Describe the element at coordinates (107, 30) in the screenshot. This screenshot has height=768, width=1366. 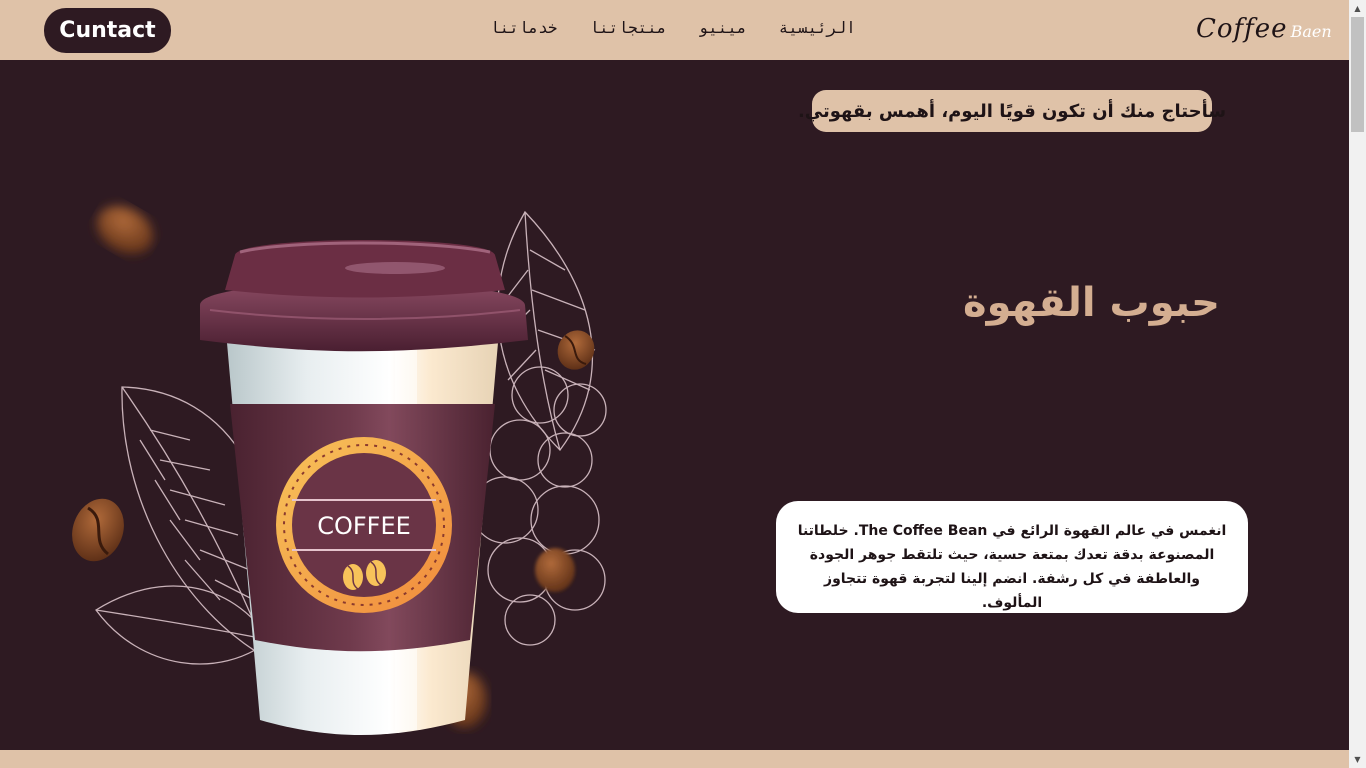
I see `contact-button: Cuntact` at that location.